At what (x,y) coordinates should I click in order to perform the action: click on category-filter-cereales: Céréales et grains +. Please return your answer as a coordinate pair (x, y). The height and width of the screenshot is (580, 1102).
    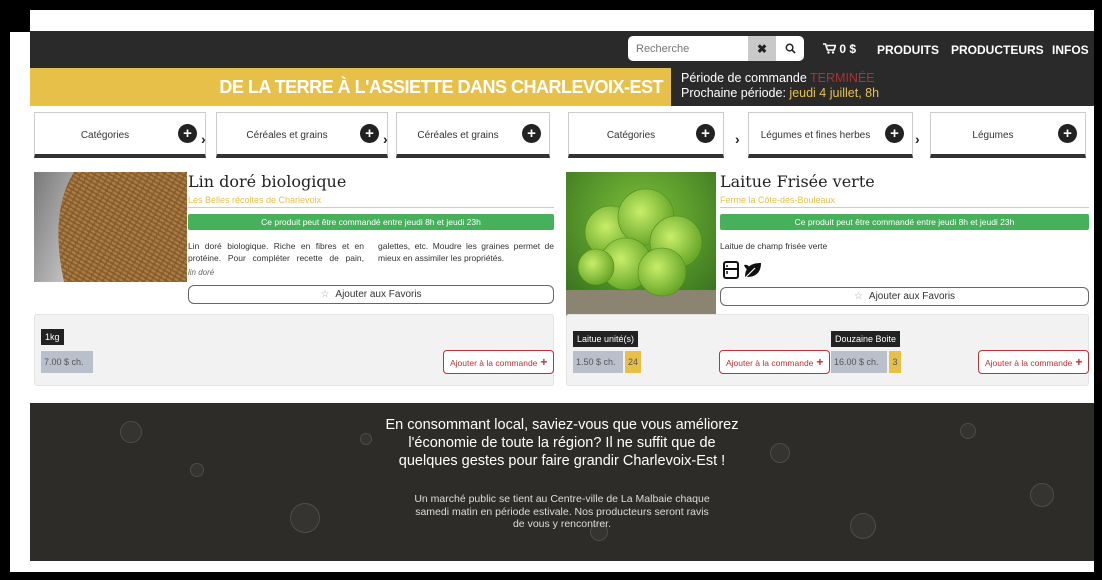
    Looking at the image, I should click on (302, 135).